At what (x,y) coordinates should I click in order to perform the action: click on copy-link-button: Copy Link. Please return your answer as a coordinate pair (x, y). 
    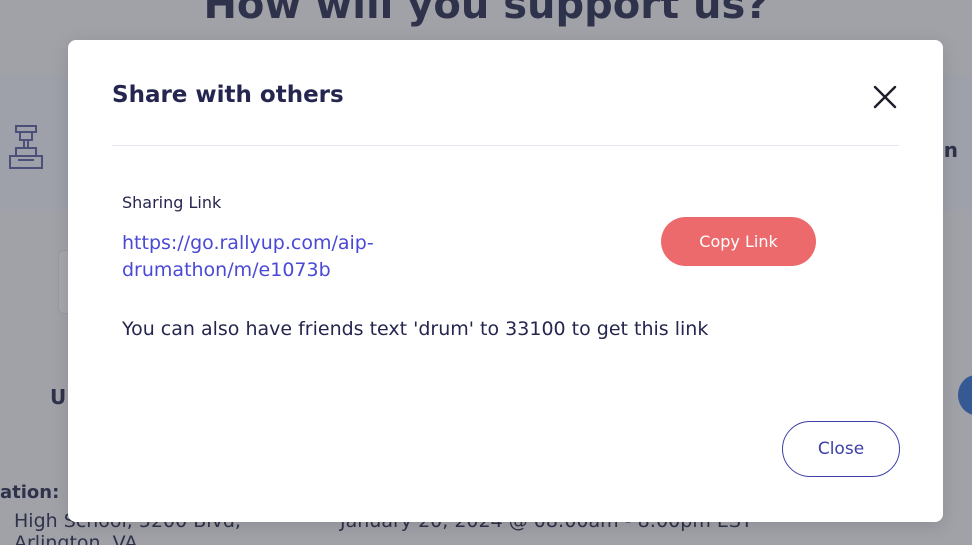
    Looking at the image, I should click on (738, 241).